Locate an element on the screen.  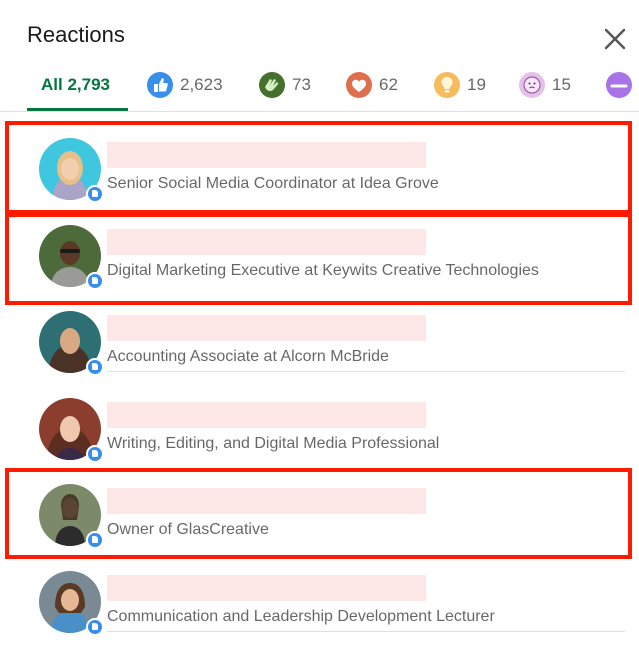
tab-all-label: All 2,793 is located at coordinates (75, 84).